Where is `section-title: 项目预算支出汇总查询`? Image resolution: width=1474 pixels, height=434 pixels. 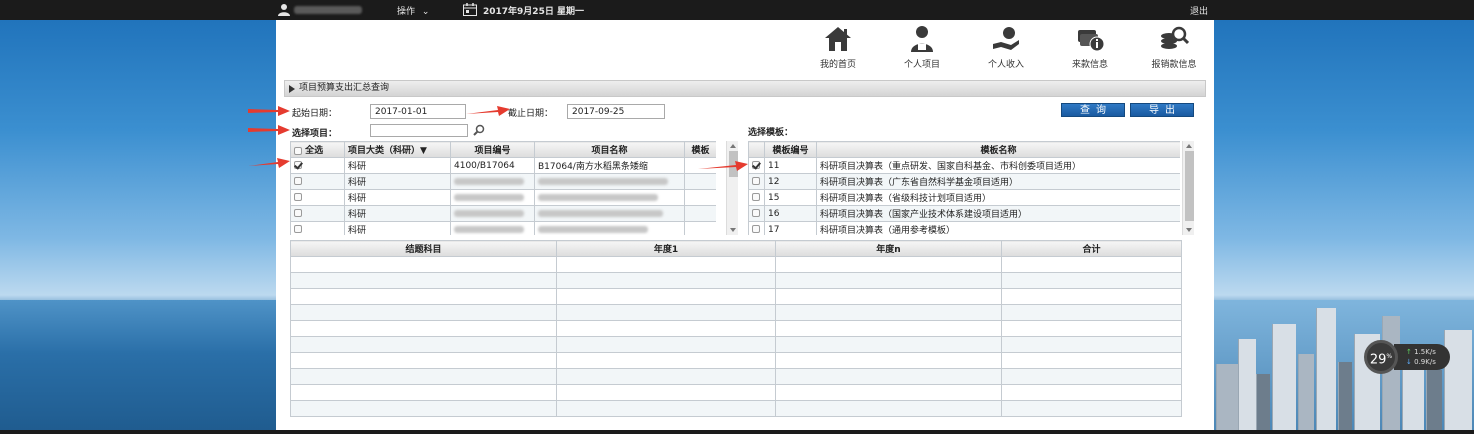 section-title: 项目预算支出汇总查询 is located at coordinates (344, 88).